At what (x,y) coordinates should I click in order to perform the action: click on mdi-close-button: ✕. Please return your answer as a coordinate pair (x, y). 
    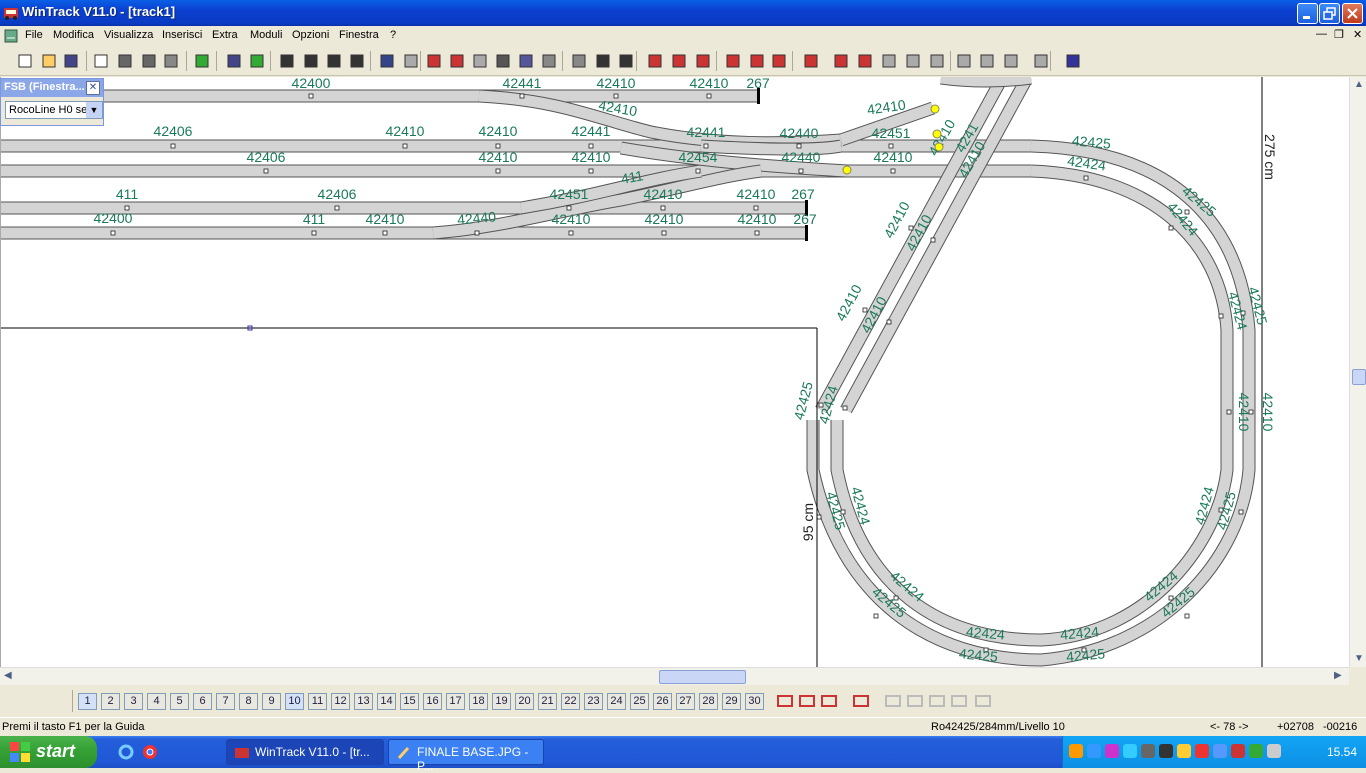
    Looking at the image, I should click on (1357, 34).